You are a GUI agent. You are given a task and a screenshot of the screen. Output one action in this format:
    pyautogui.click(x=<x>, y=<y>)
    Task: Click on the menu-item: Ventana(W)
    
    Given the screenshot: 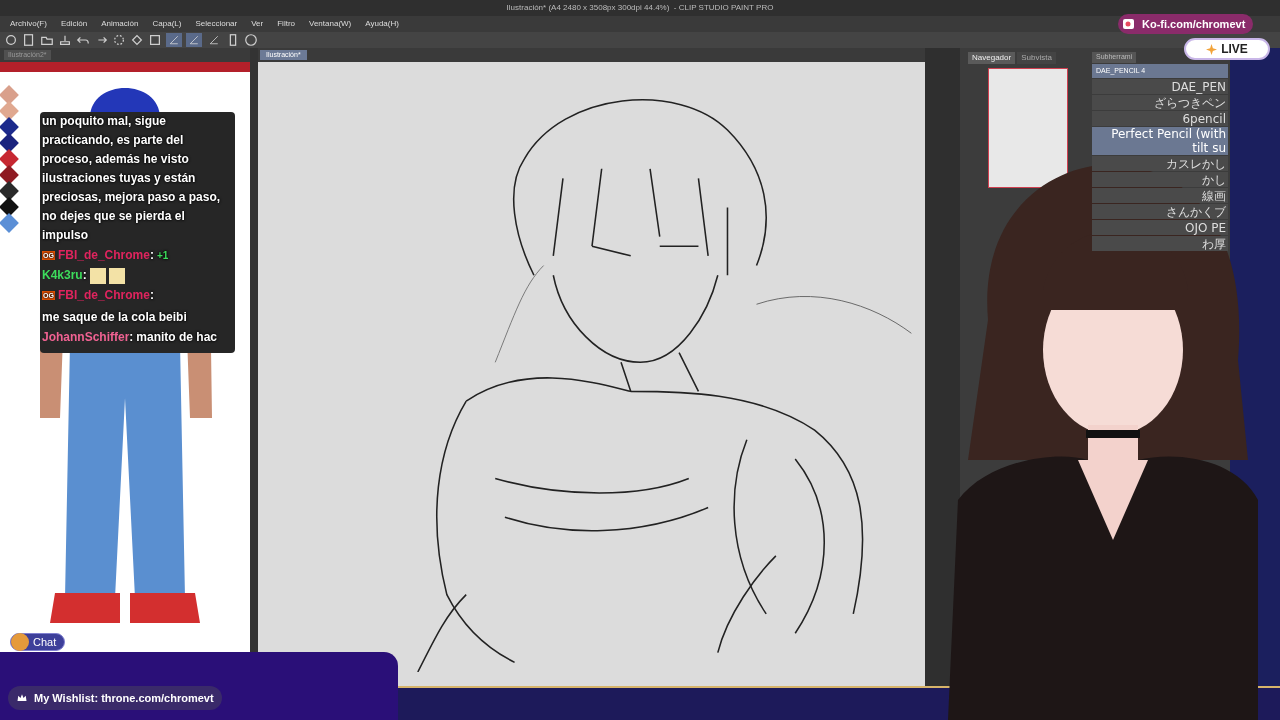 What is the action you would take?
    pyautogui.click(x=330, y=24)
    